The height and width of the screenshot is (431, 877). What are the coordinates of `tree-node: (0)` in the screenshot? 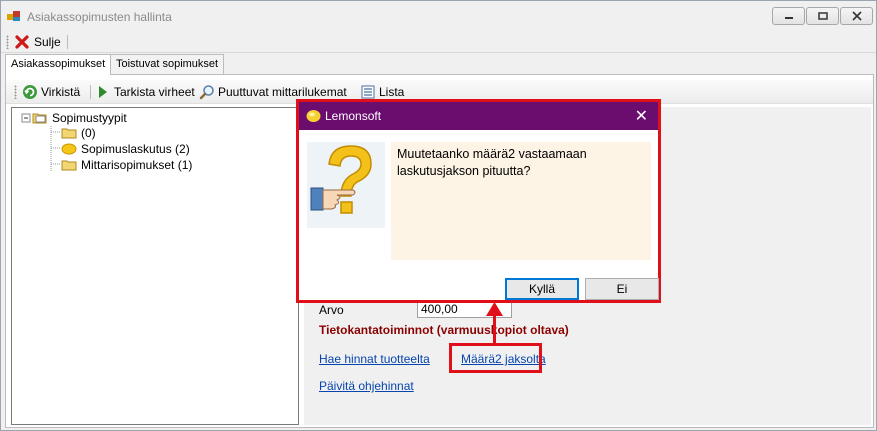 It's located at (78, 133).